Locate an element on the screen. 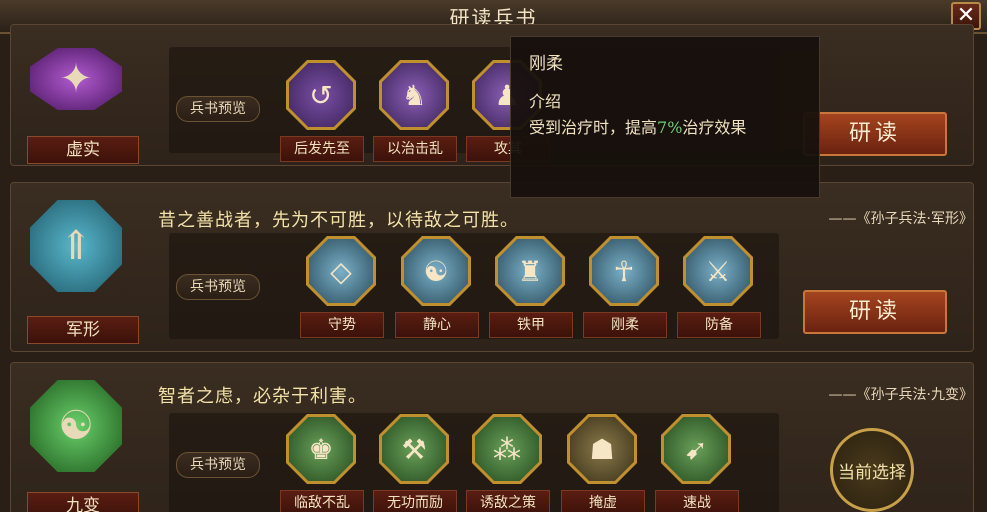 The height and width of the screenshot is (512, 987). yin-yang-icon: ☯ is located at coordinates (76, 426).